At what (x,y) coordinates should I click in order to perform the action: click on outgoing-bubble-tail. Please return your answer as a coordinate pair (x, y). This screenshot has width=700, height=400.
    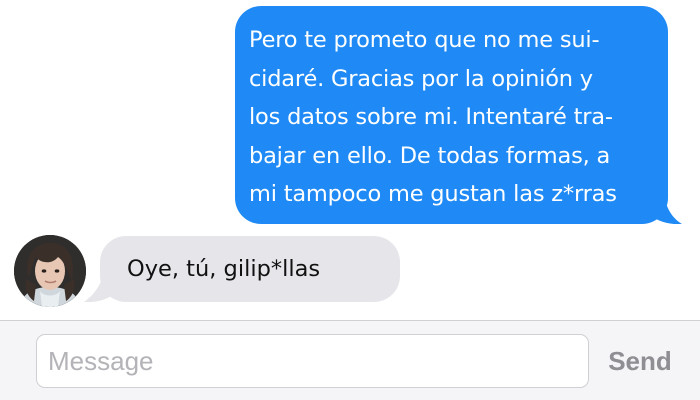
    Looking at the image, I should click on (664, 209).